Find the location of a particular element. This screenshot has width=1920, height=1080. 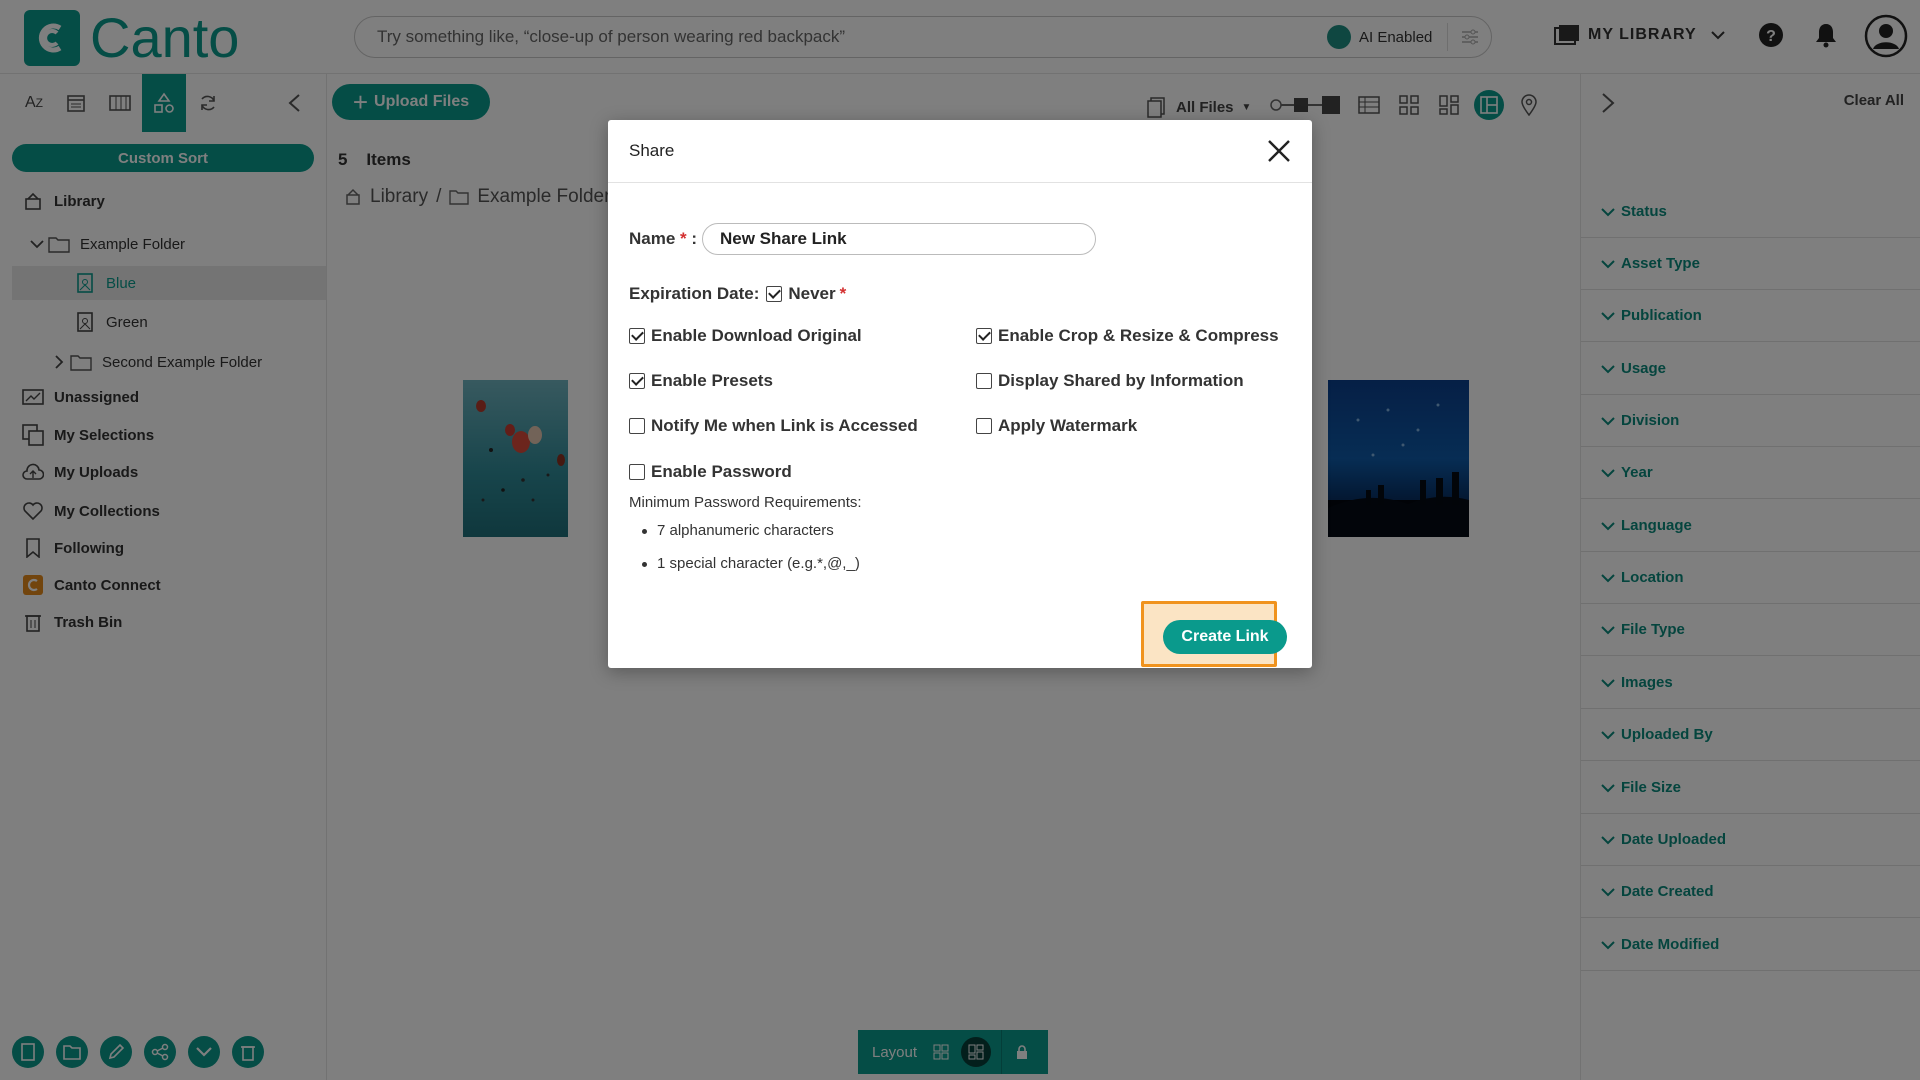

enable-download-original-label: Enable Download Original is located at coordinates (756, 335).